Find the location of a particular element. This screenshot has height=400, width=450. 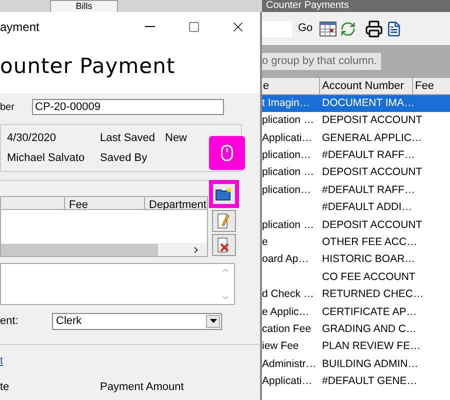

document-icon is located at coordinates (394, 28).